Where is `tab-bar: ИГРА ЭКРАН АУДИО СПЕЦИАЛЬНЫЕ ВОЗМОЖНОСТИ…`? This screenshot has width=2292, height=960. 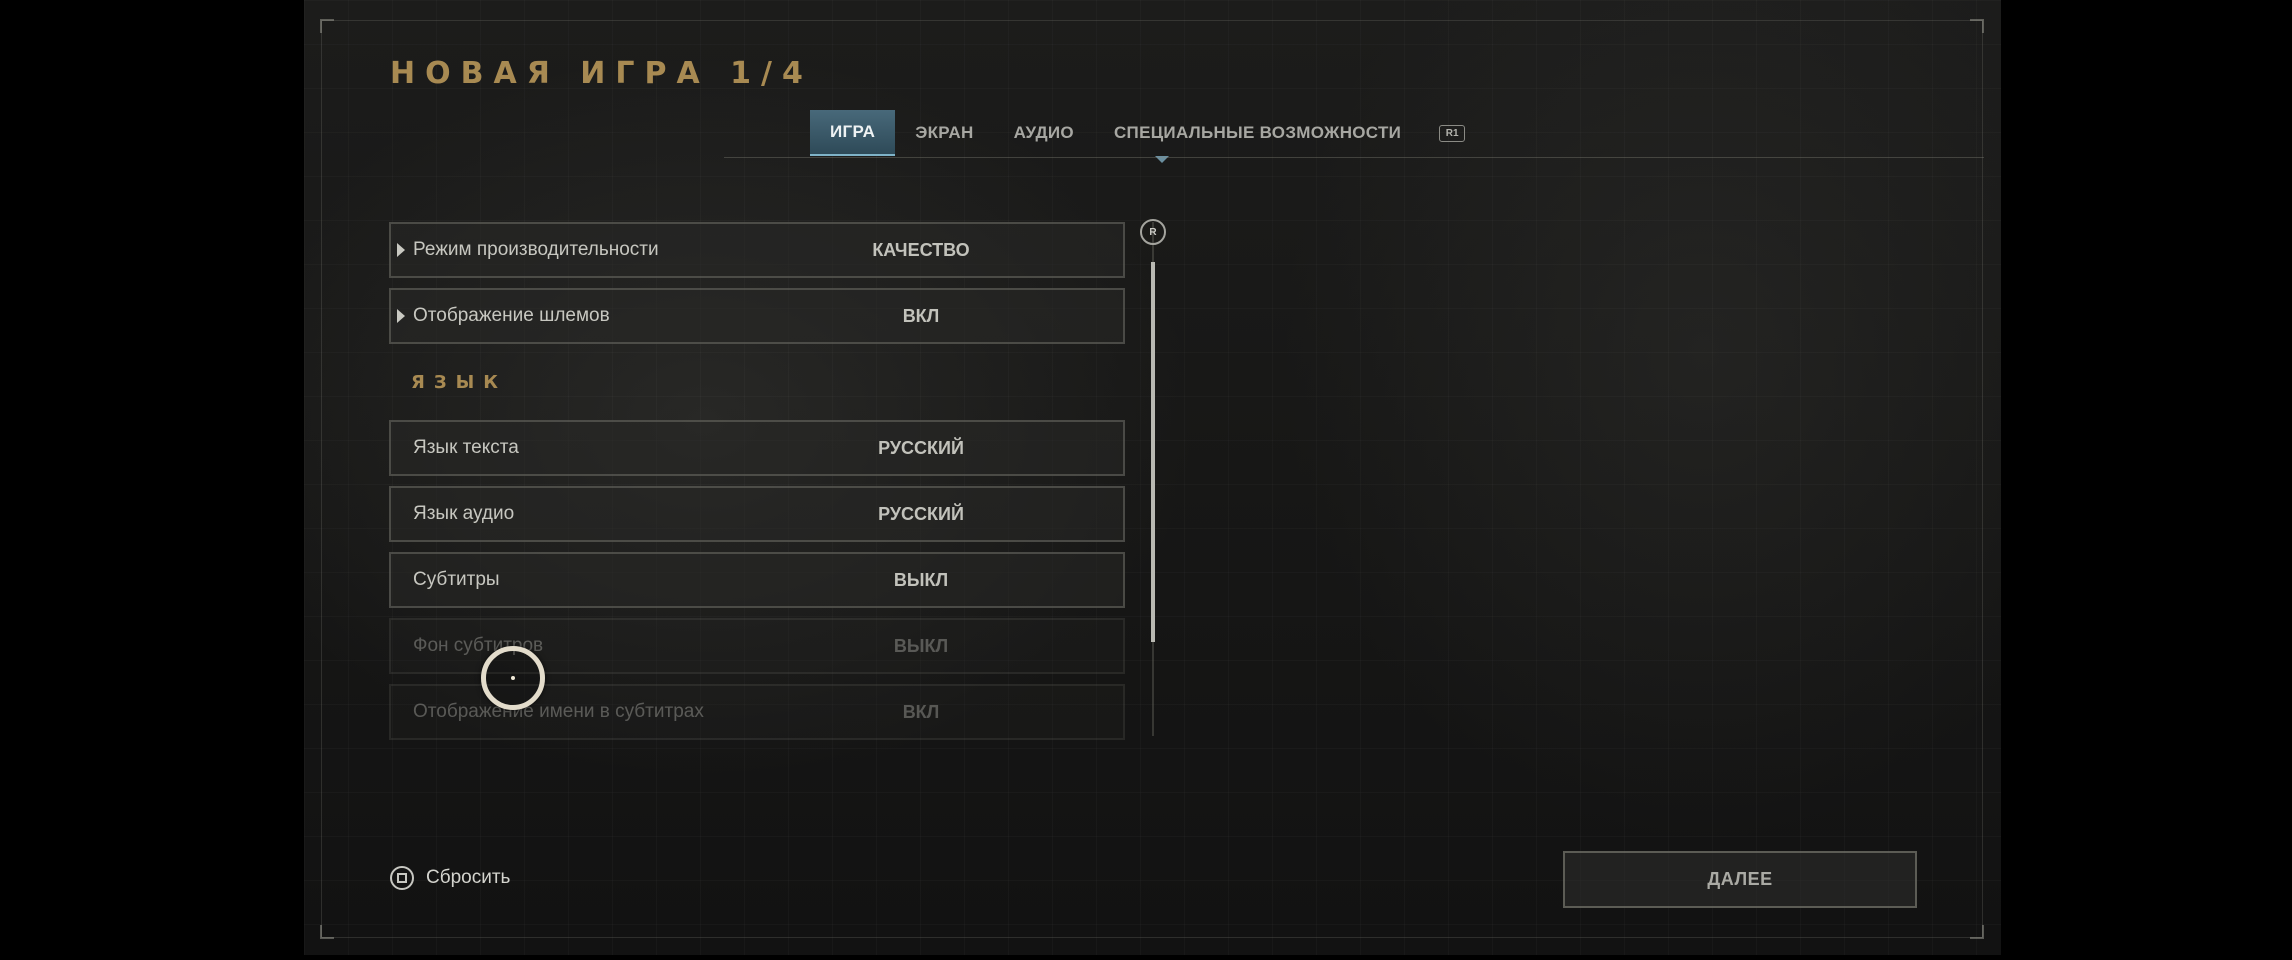 tab-bar: ИГРА ЭКРАН АУДИО СПЕЦИАЛЬНЫЕ ВОЗМОЖНОСТИ… is located at coordinates (1138, 133).